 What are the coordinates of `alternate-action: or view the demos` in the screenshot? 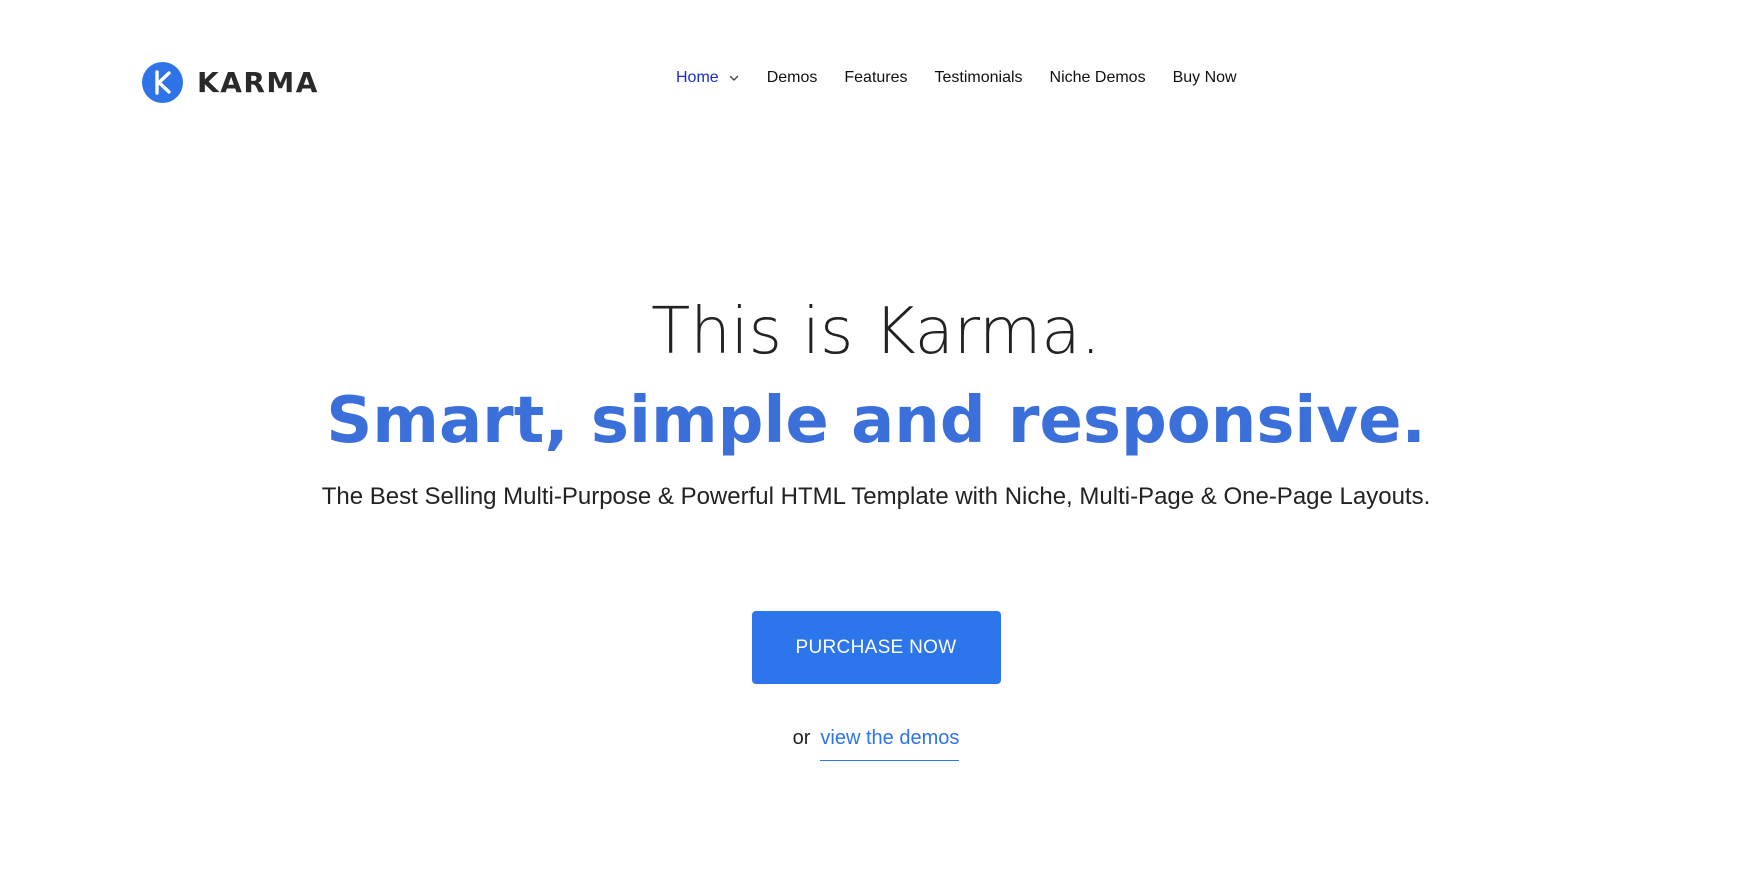 It's located at (876, 744).